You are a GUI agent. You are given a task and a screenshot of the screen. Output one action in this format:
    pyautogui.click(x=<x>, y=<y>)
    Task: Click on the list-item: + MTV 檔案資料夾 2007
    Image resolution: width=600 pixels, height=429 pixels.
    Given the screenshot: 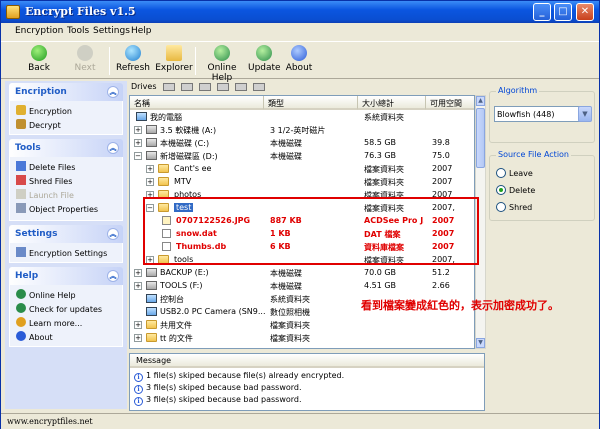 What is the action you would take?
    pyautogui.click(x=302, y=182)
    